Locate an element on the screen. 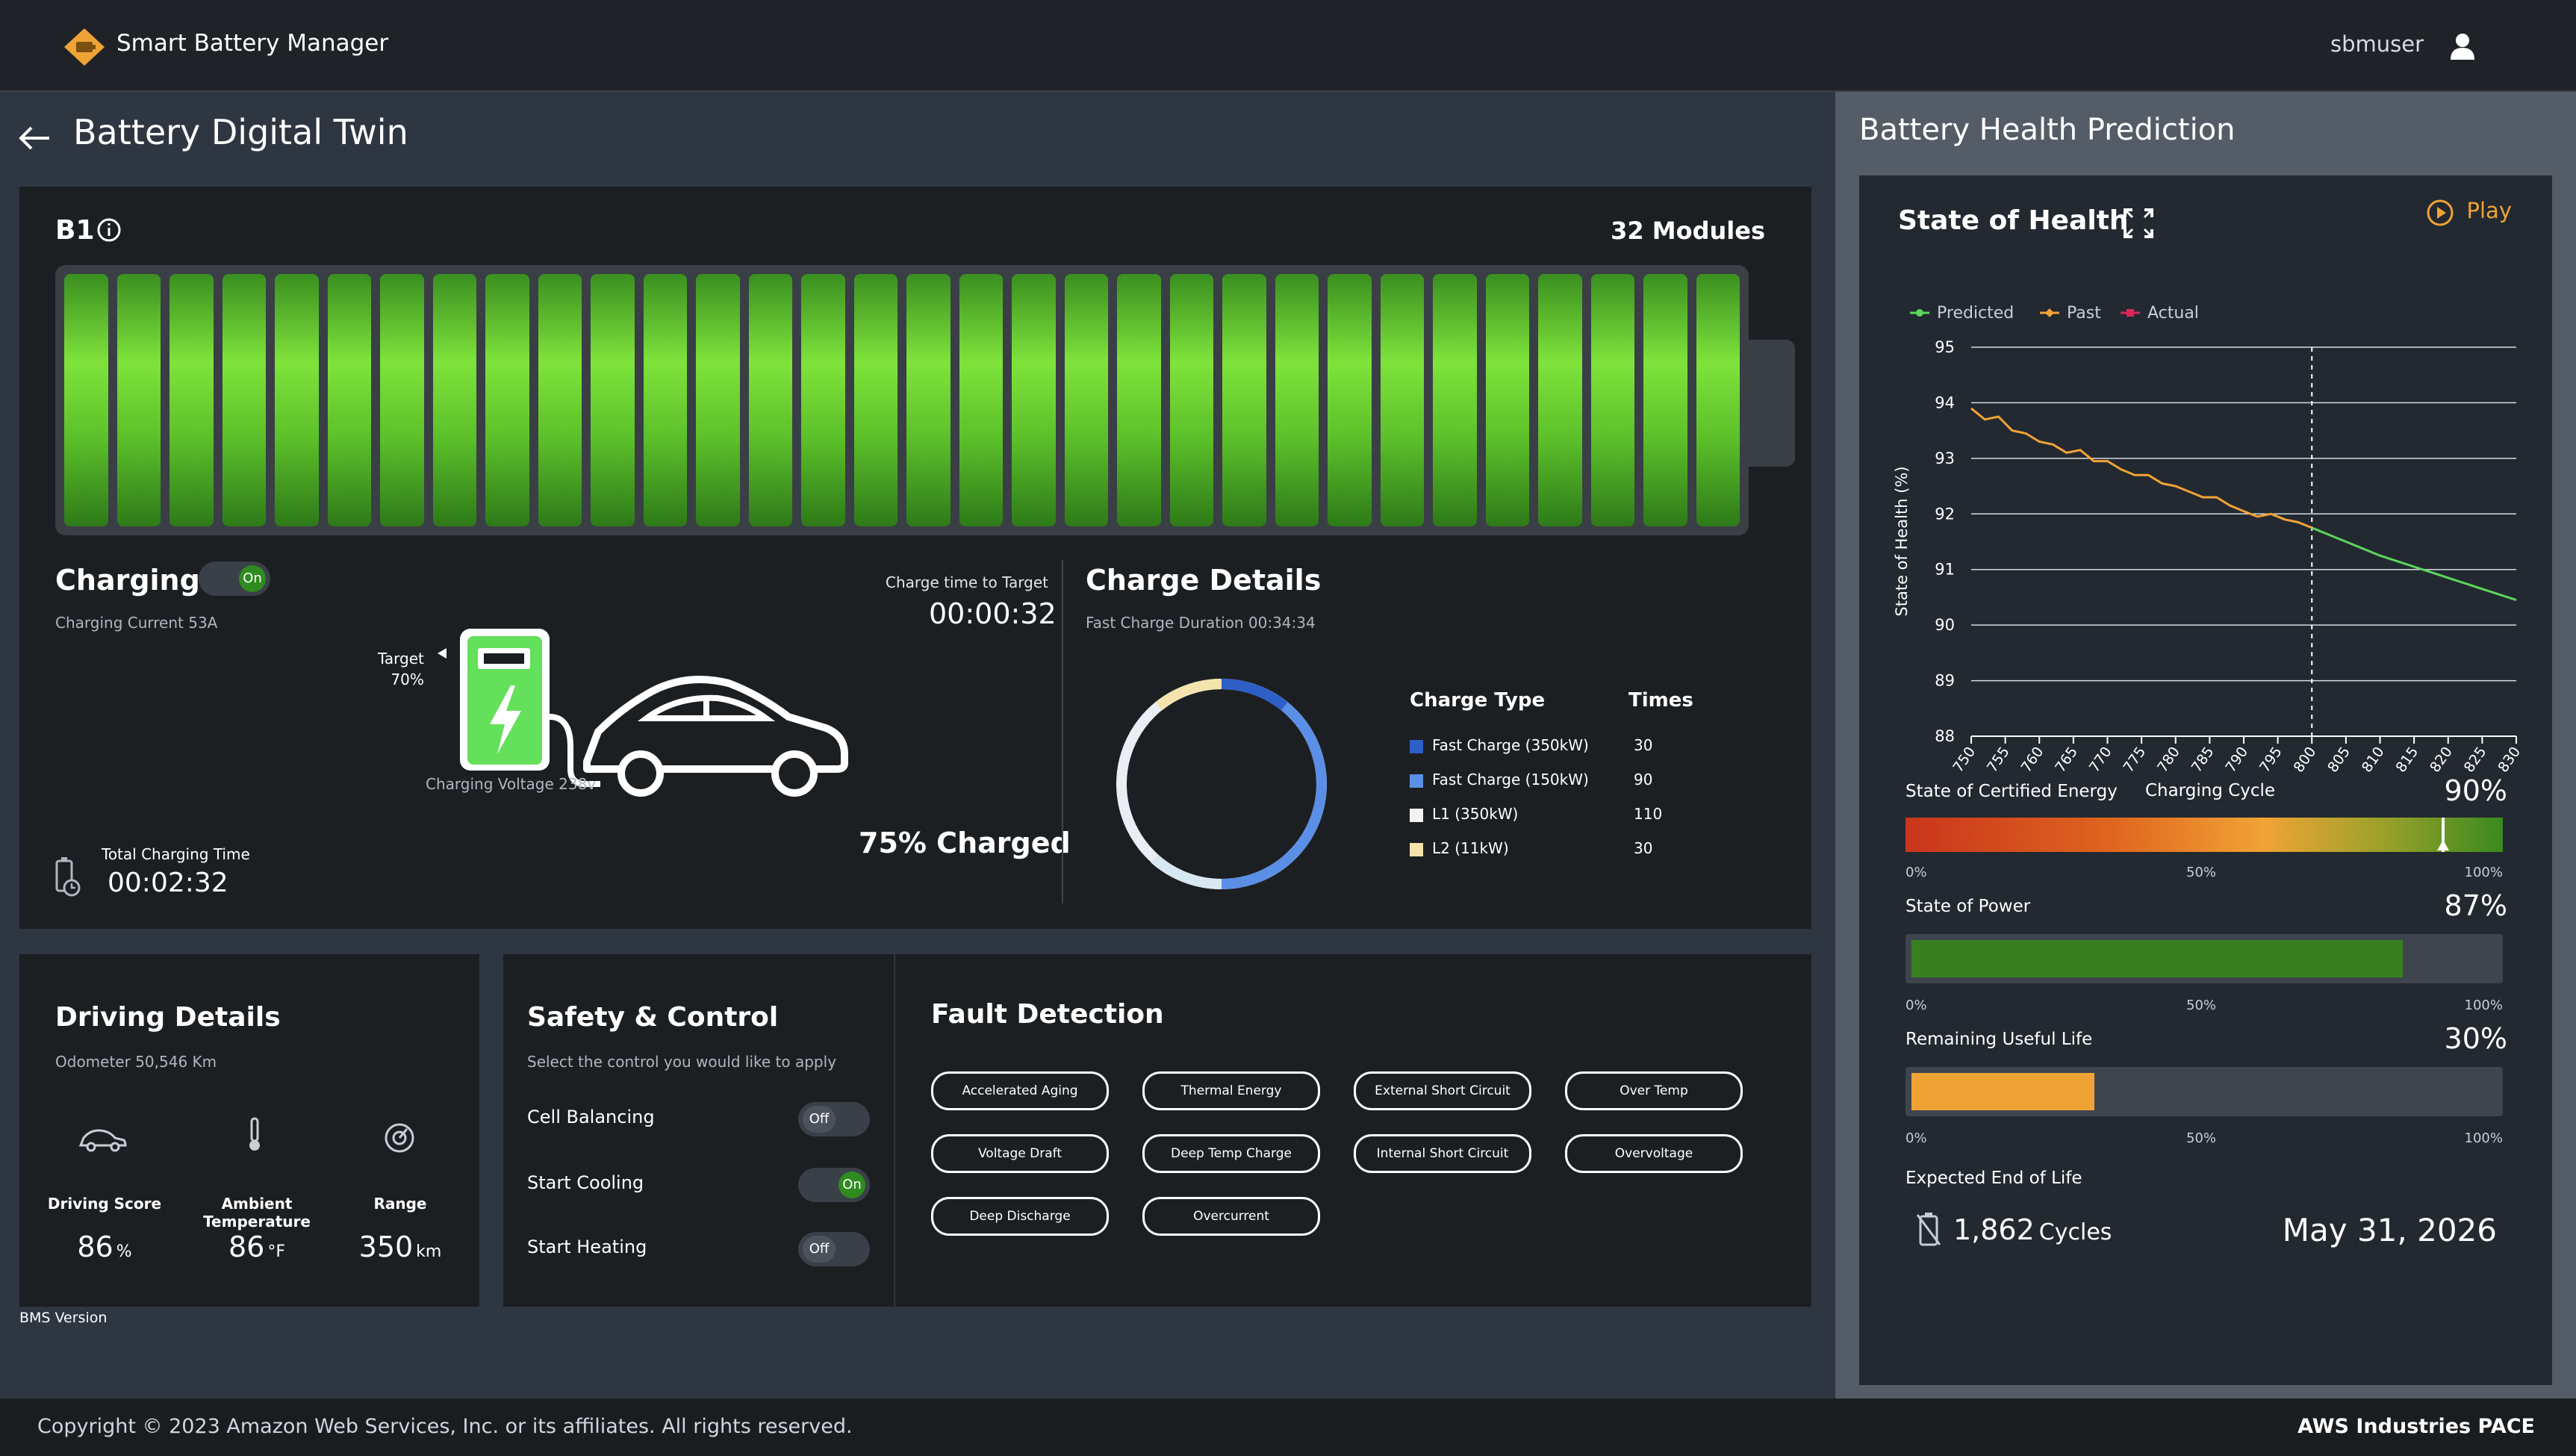 This screenshot has height=1456, width=2576. charge-type-row: Fast Charge (350kW) 30 is located at coordinates (1566, 745).